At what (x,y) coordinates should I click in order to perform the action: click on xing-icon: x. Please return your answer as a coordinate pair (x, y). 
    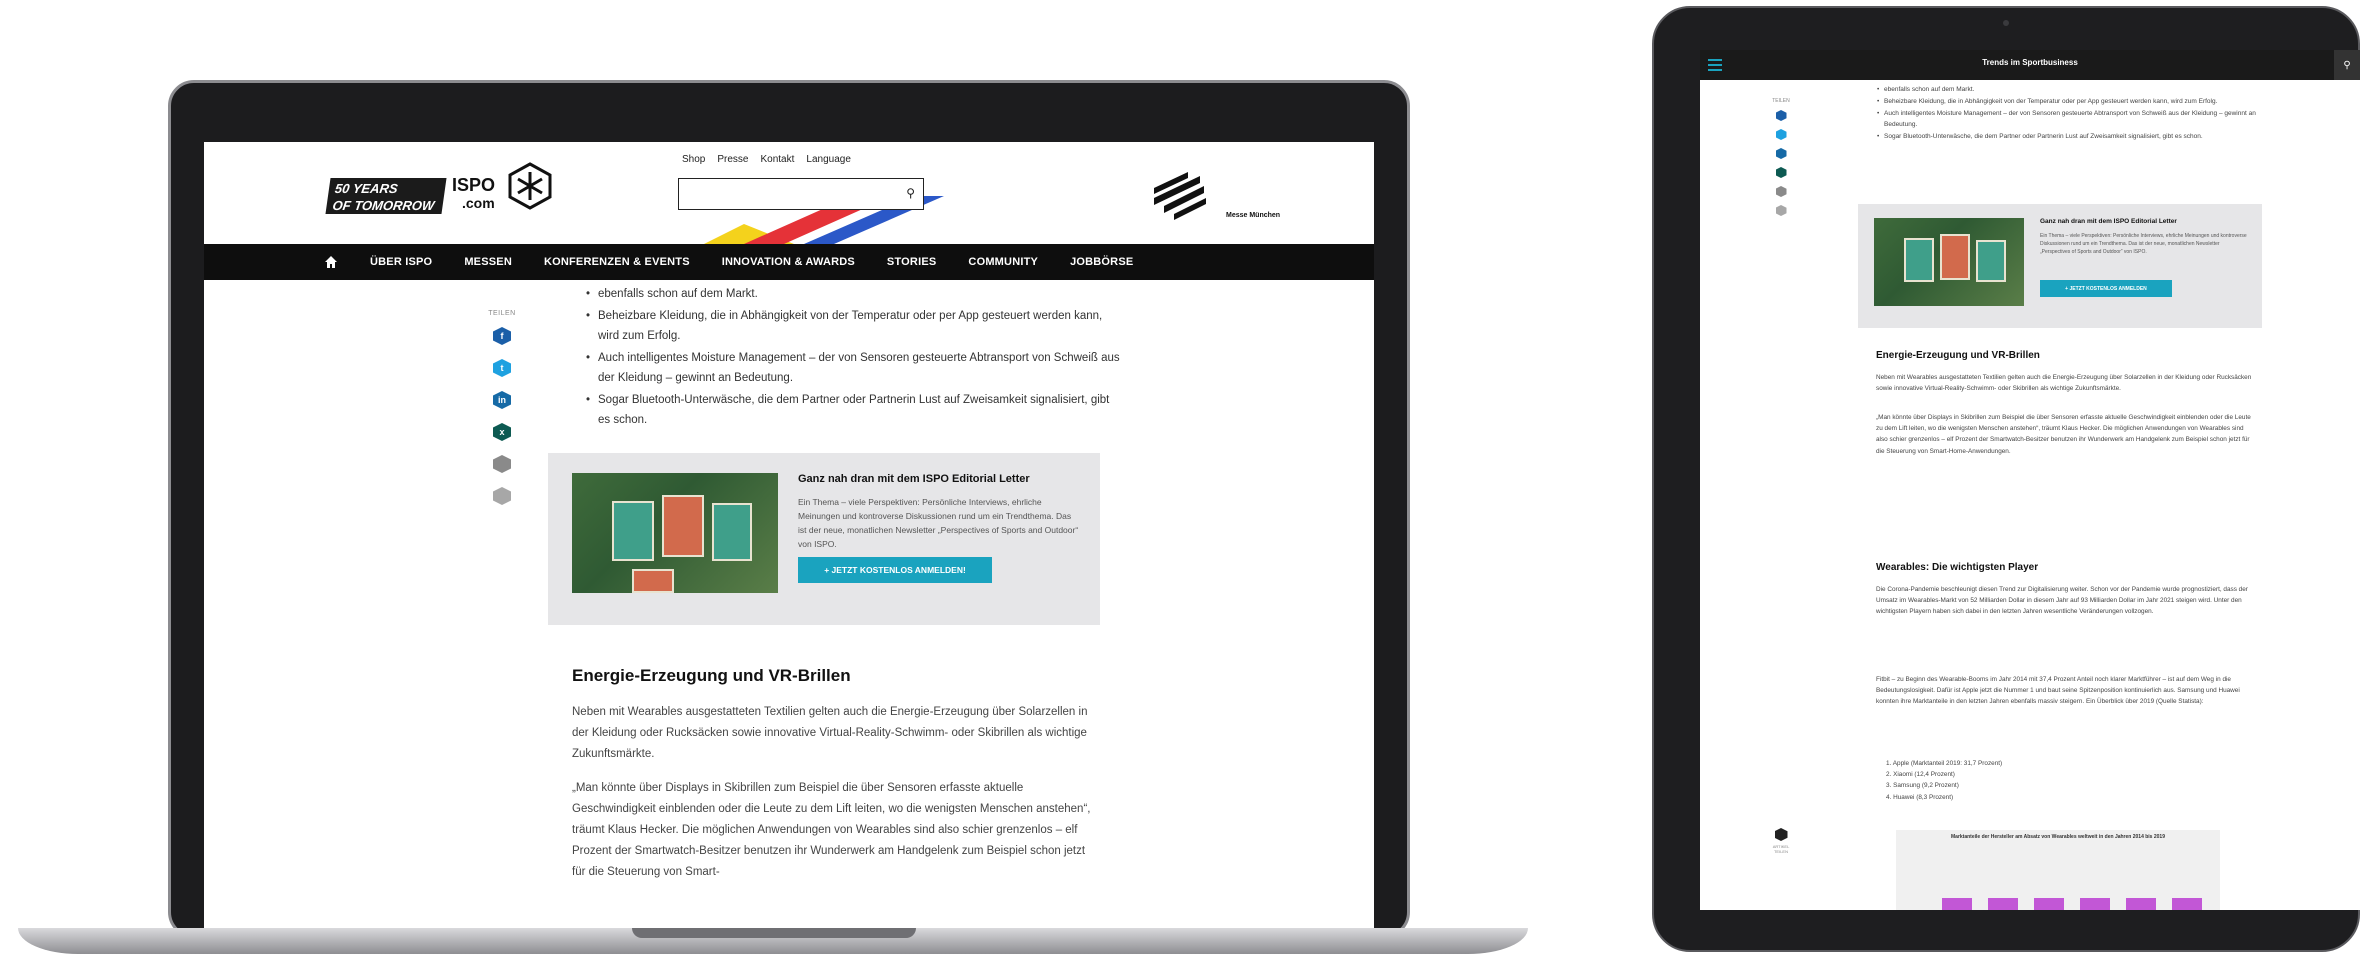
    Looking at the image, I should click on (502, 432).